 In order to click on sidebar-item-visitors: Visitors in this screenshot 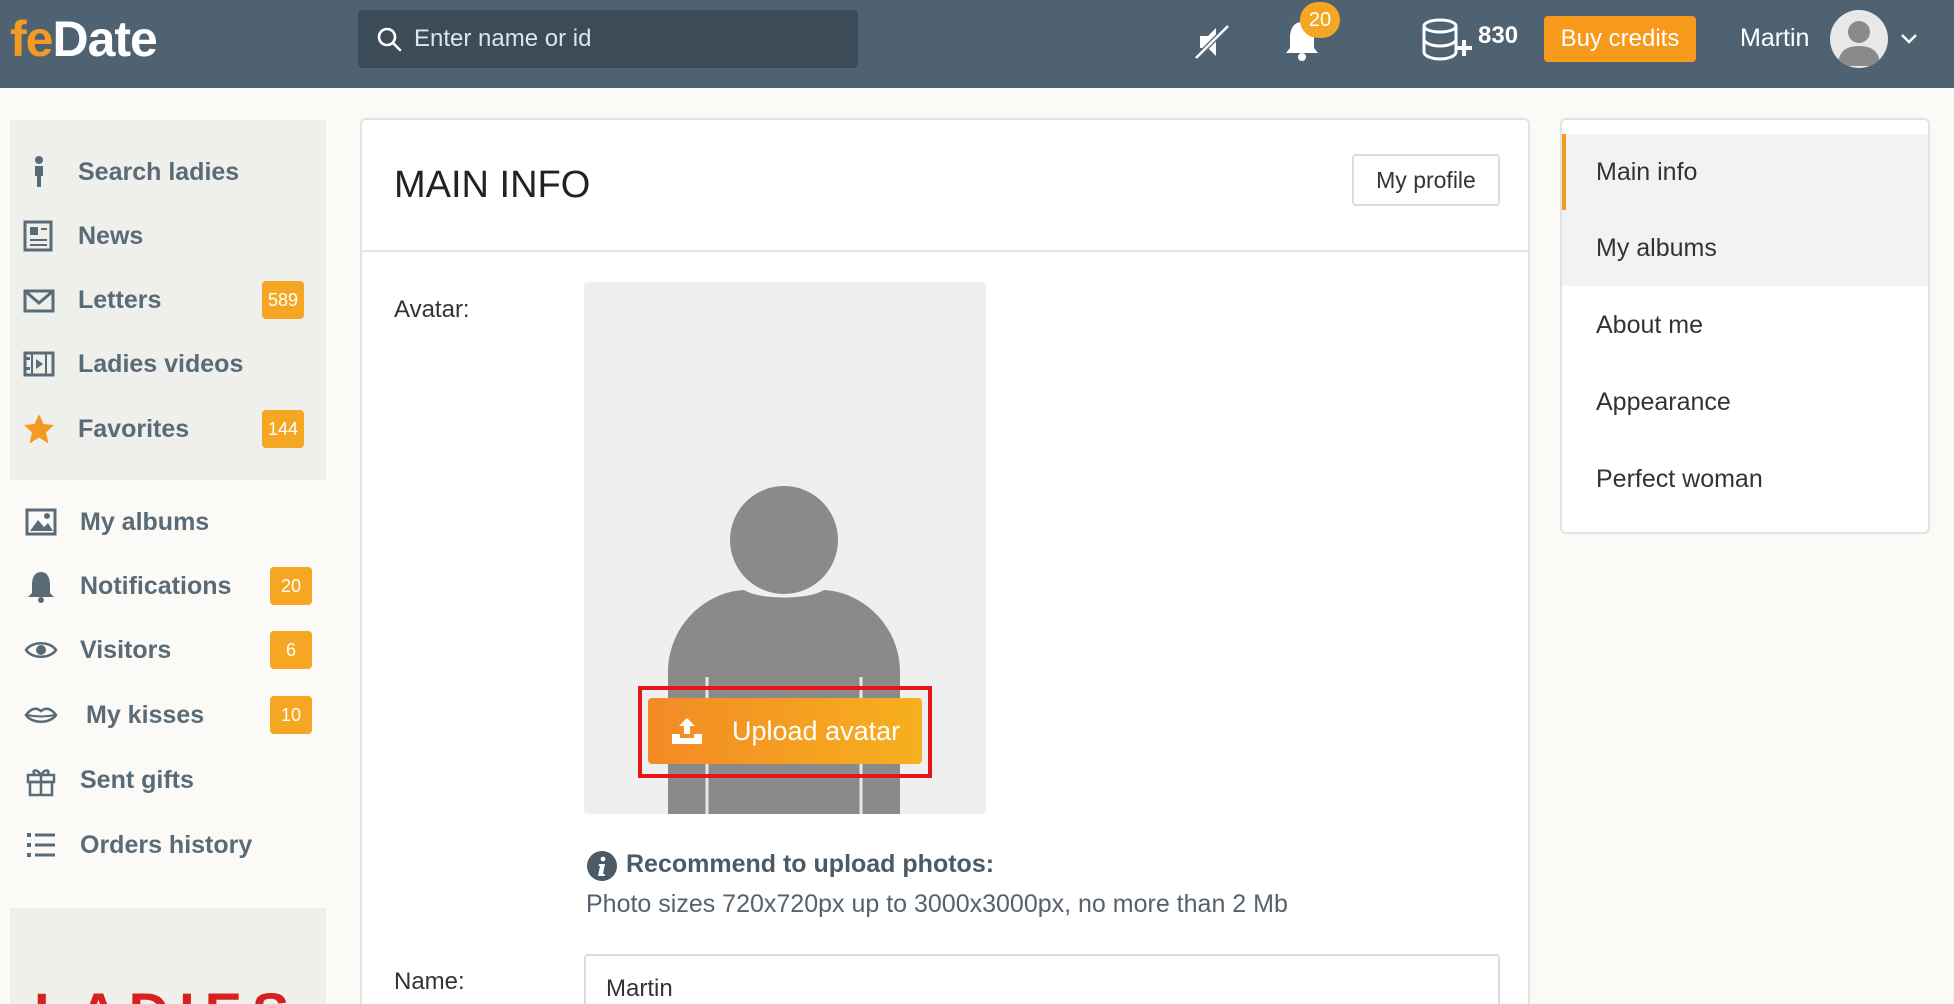, I will do `click(97, 650)`.